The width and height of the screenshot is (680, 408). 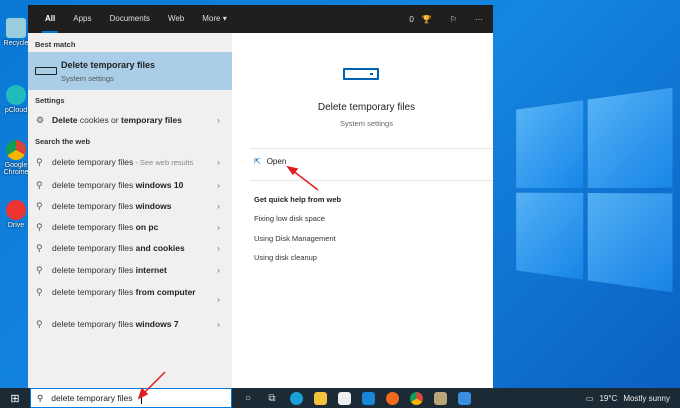 I want to click on open-button: ⇱ Open, so click(x=270, y=161).